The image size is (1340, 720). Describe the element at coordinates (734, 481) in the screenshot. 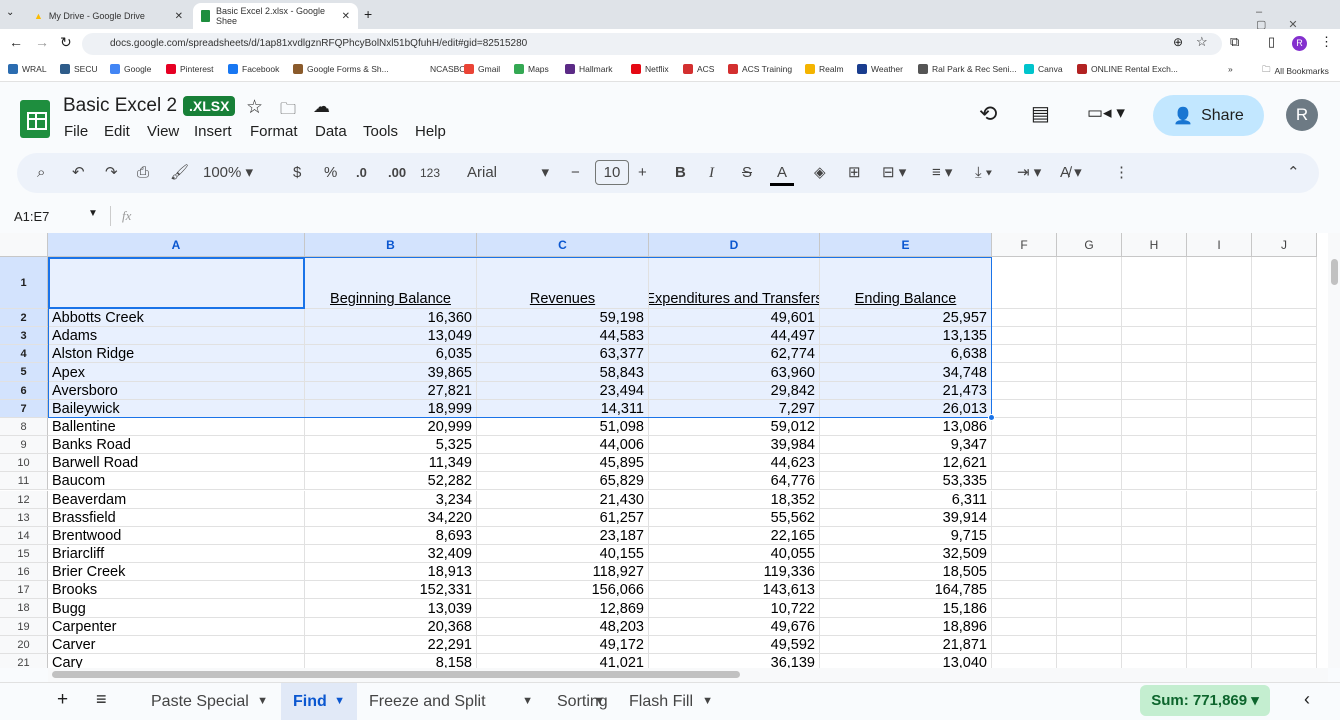

I see `cell: 64,776` at that location.